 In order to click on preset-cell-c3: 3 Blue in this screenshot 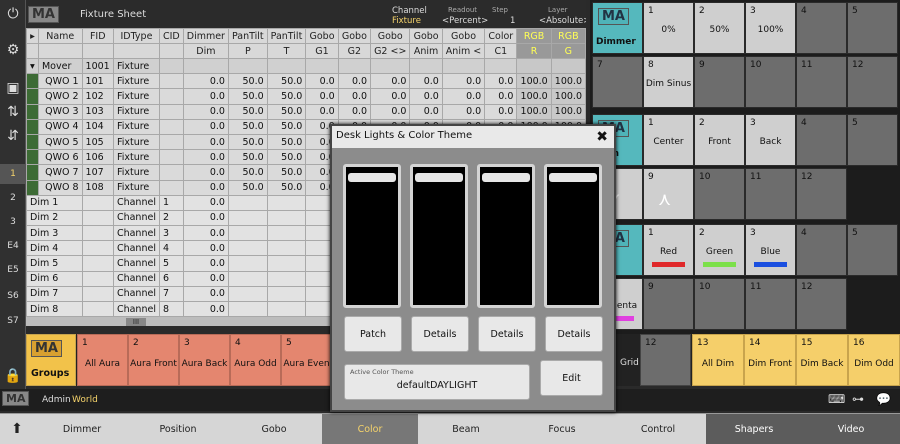, I will do `click(770, 250)`.